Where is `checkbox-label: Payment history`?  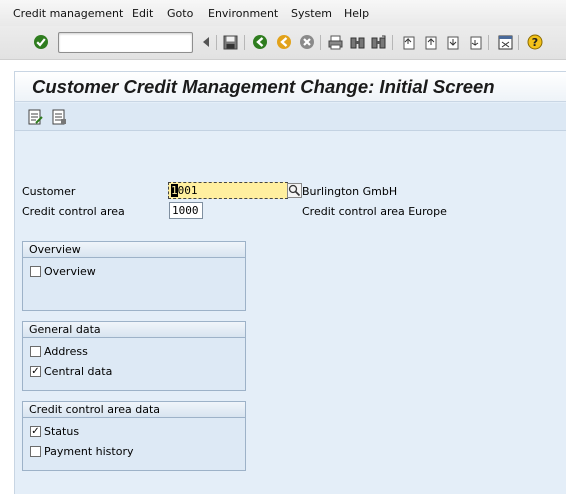 checkbox-label: Payment history is located at coordinates (89, 451).